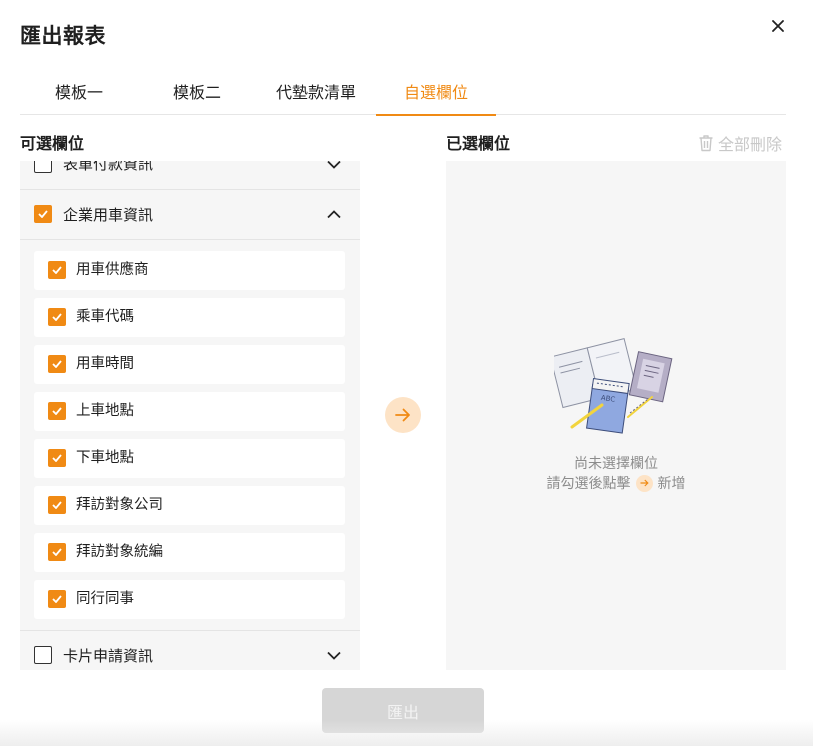  I want to click on tab-bar: 模板一 模板二 代墊款清單 自選欄位, so click(403, 91).